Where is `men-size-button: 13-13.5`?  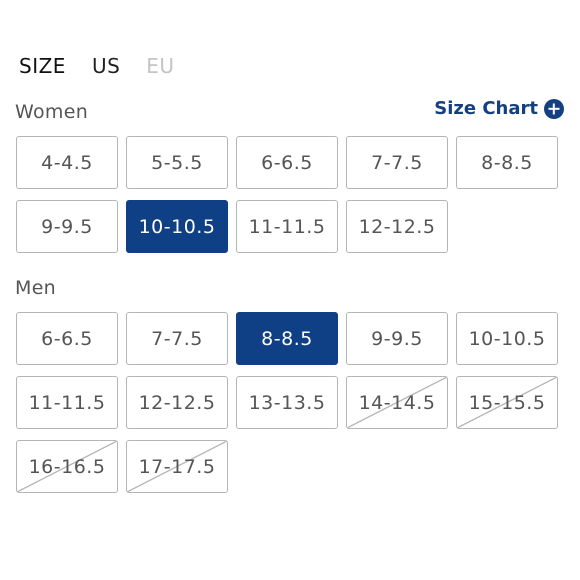 men-size-button: 13-13.5 is located at coordinates (287, 402).